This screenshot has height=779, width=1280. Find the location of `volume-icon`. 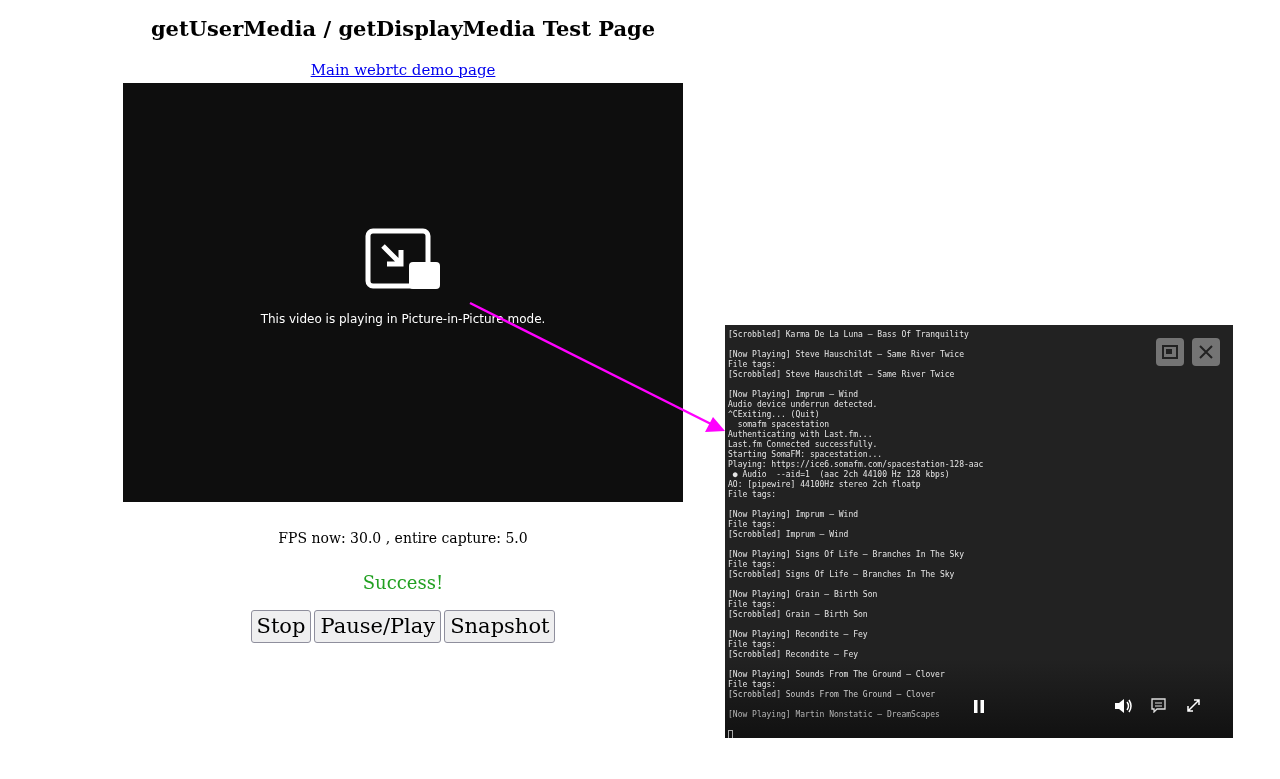

volume-icon is located at coordinates (1124, 706).